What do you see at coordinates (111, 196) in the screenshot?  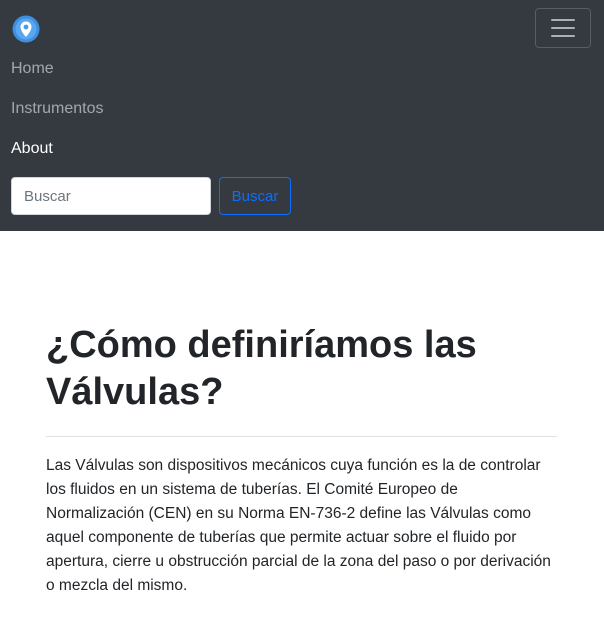 I see `search-input` at bounding box center [111, 196].